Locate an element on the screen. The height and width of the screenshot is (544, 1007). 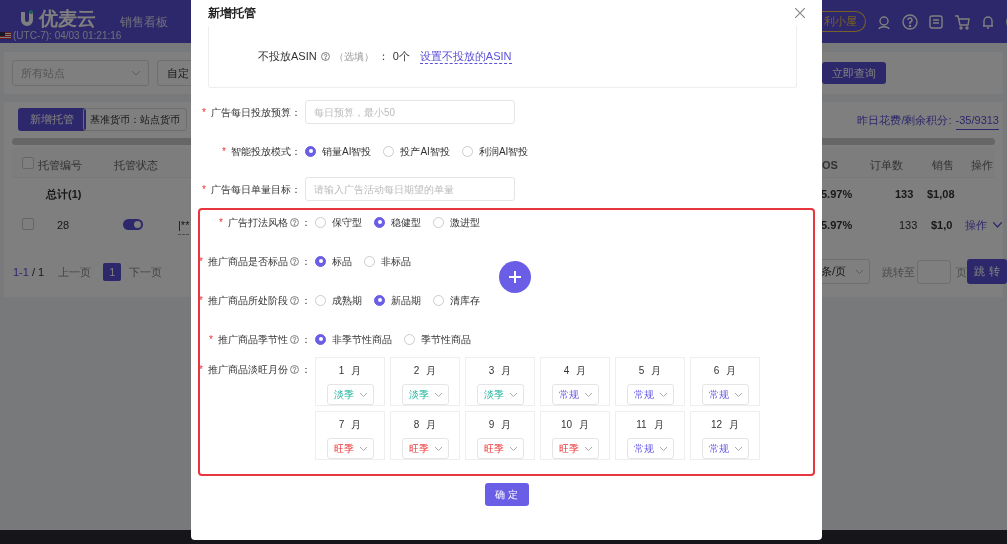
action-dropdown: 操作 is located at coordinates (983, 225).